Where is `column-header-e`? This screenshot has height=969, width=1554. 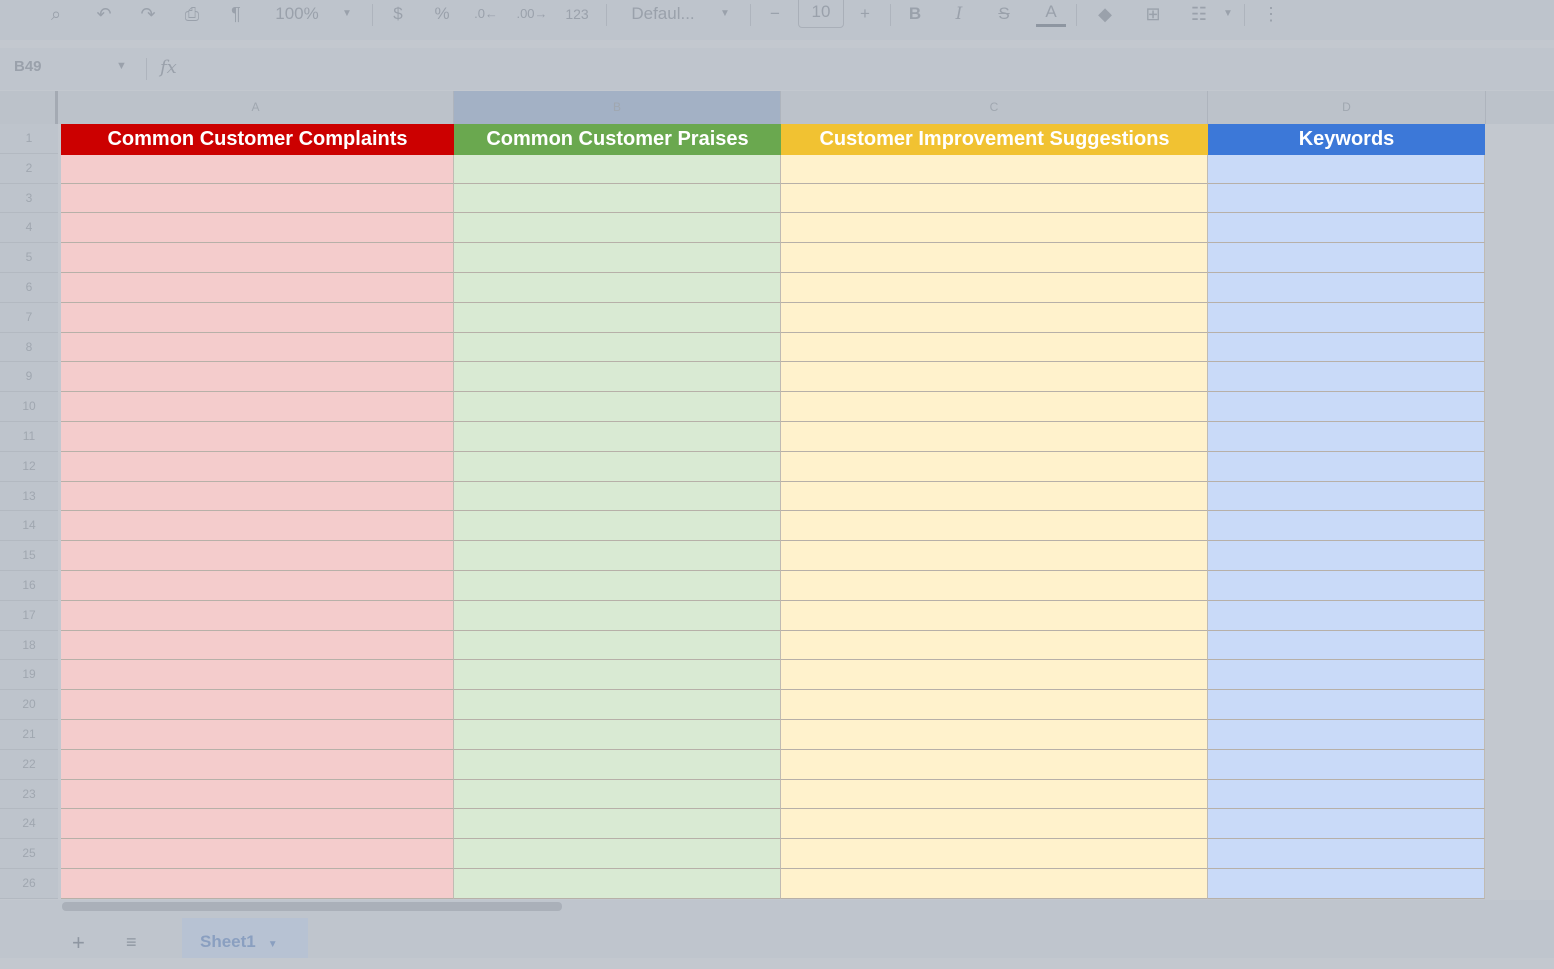 column-header-e is located at coordinates (1520, 107).